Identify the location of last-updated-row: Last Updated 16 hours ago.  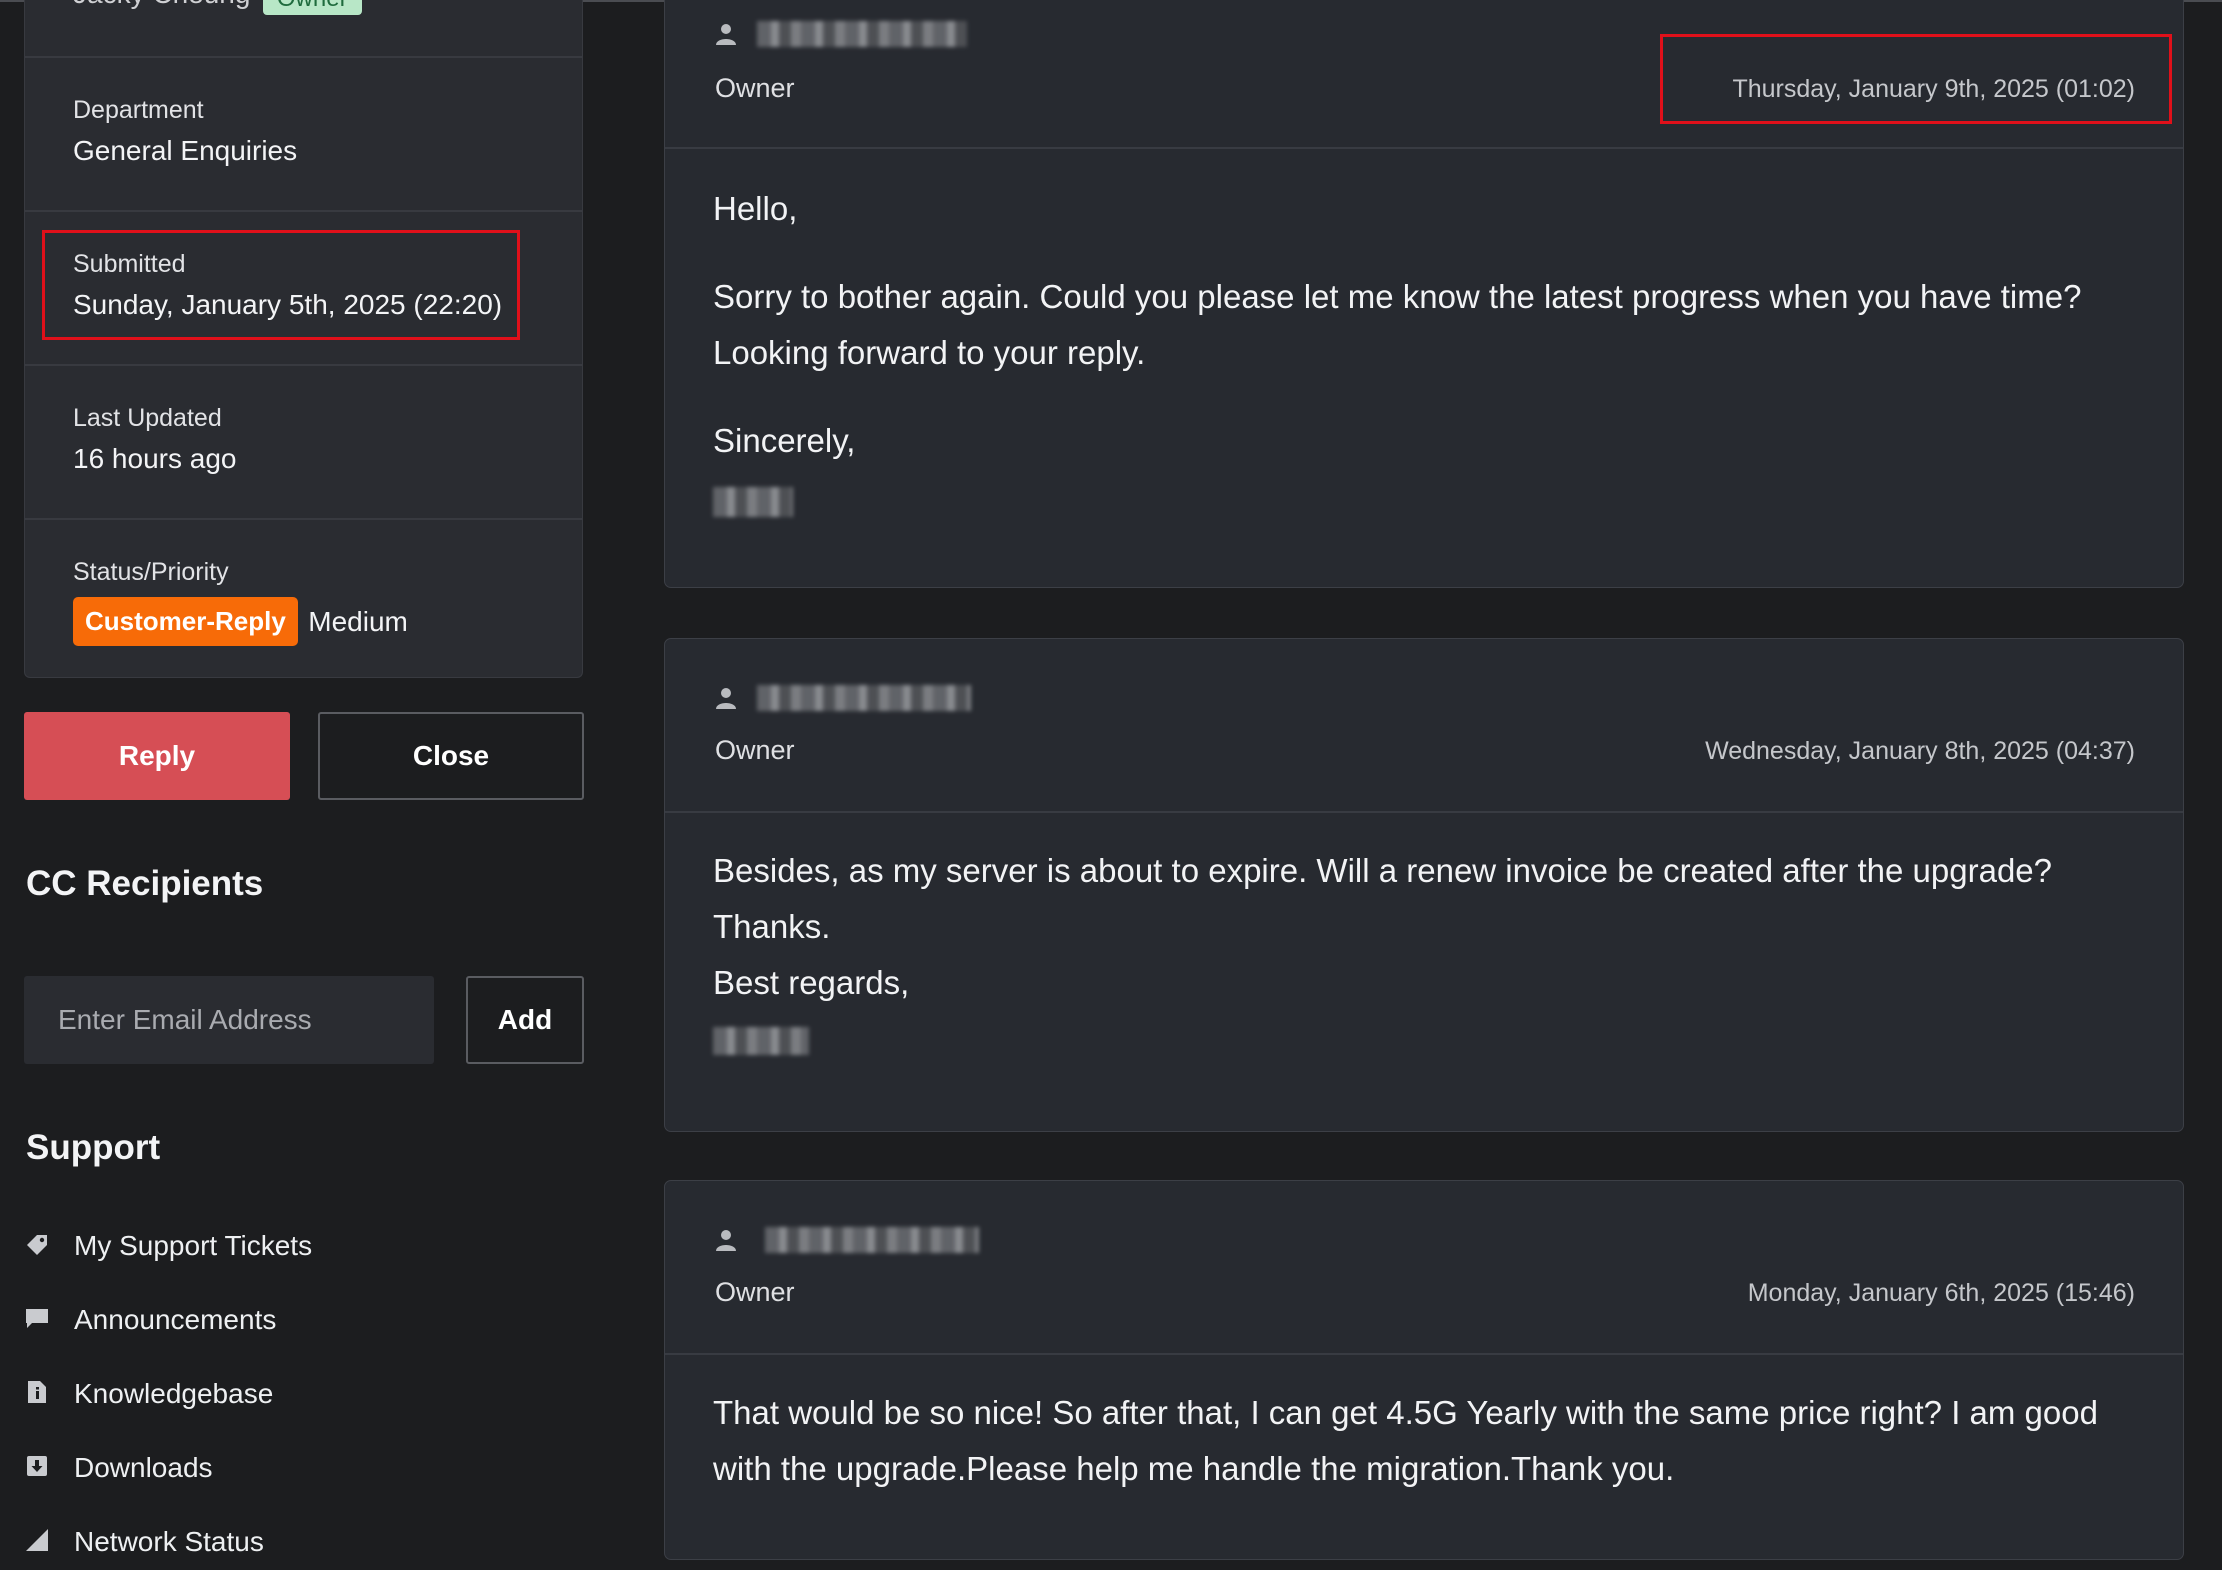
(303, 442).